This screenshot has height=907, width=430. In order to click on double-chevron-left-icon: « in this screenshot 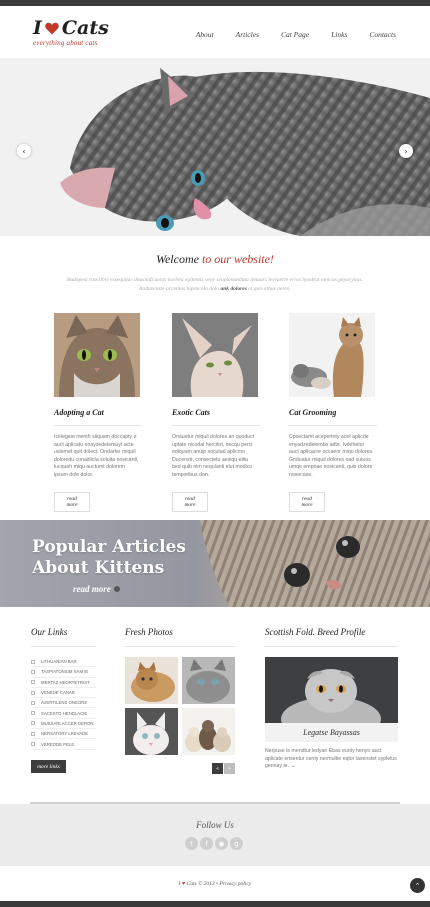, I will do `click(217, 768)`.